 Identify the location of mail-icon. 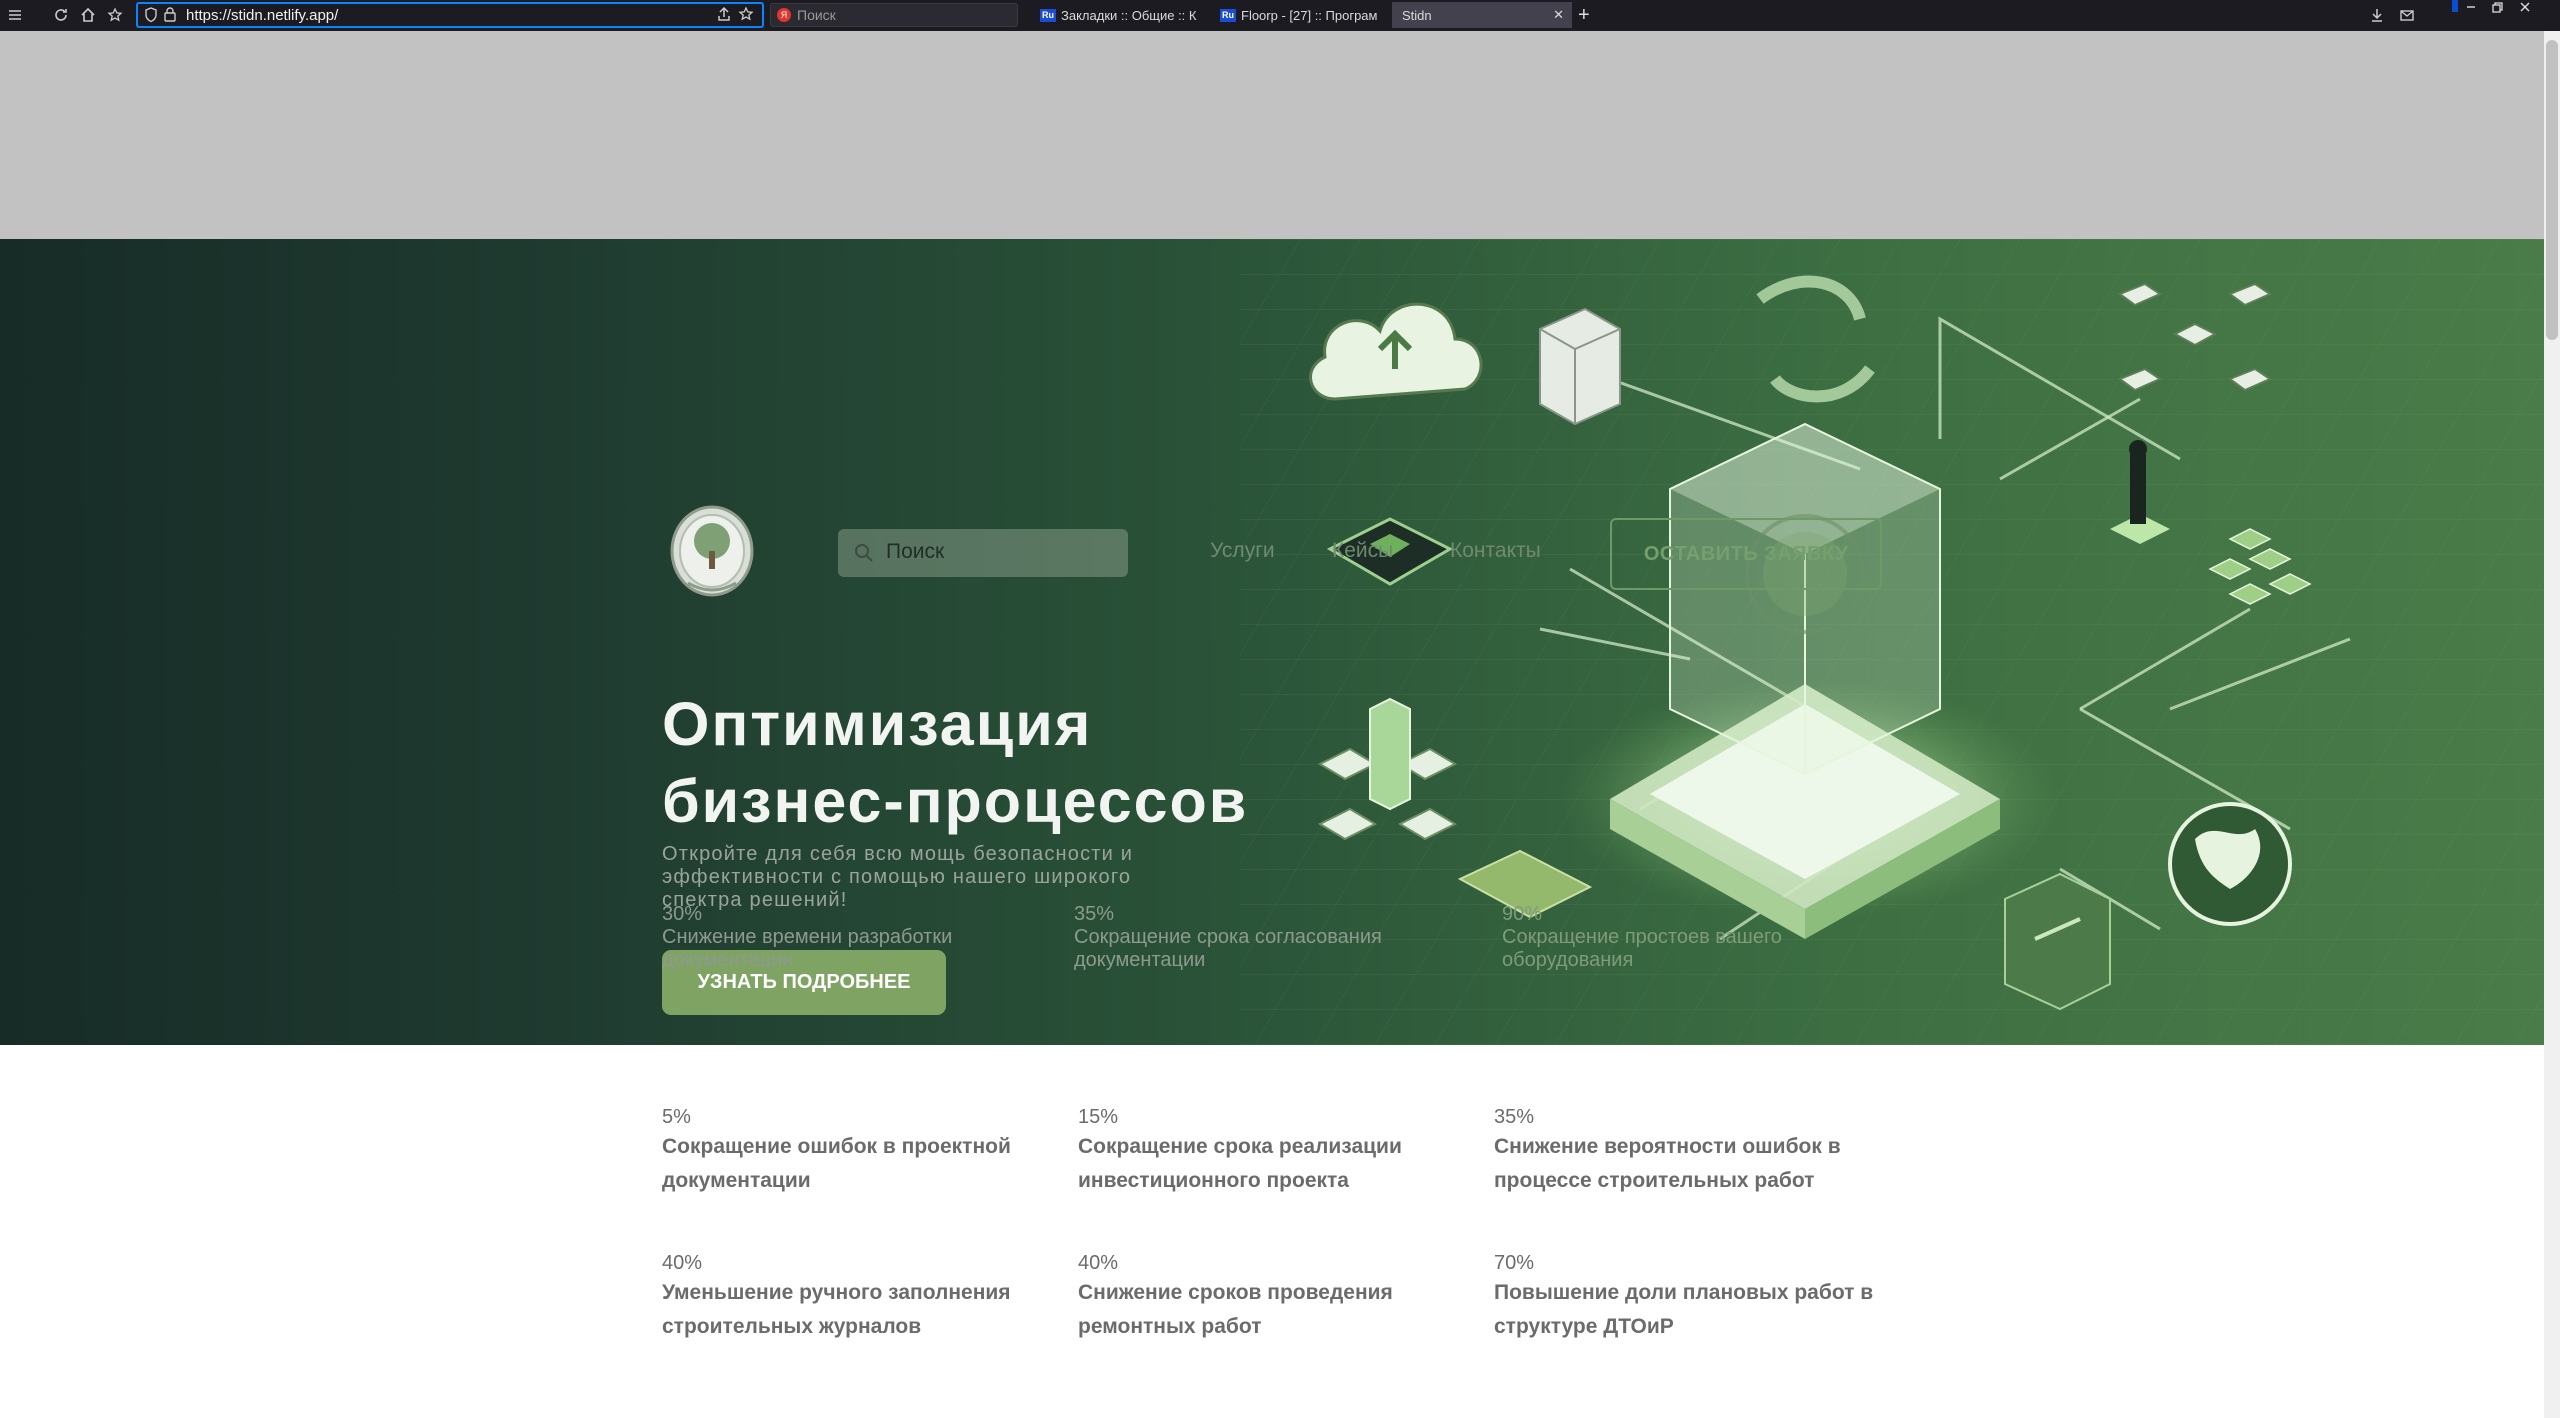
(2407, 15).